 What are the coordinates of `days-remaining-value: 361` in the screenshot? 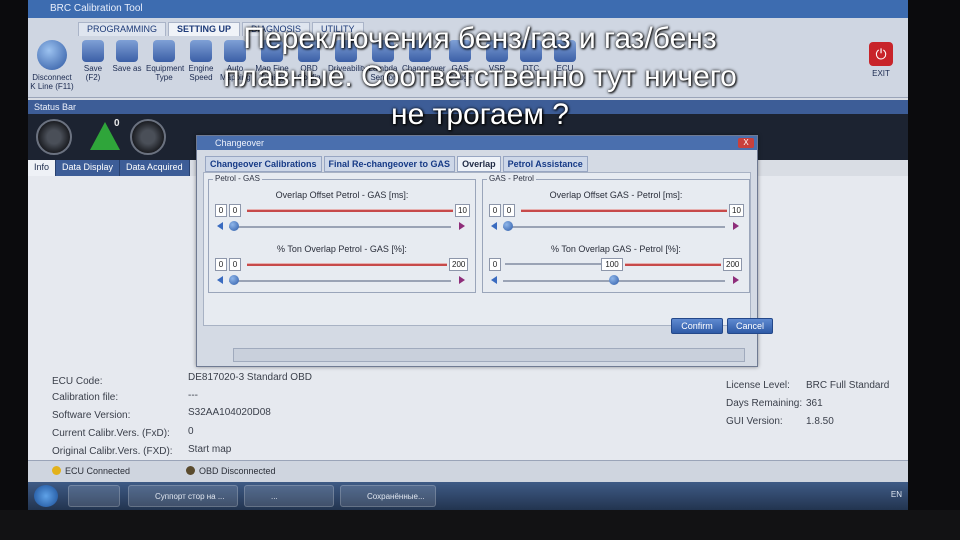 It's located at (814, 403).